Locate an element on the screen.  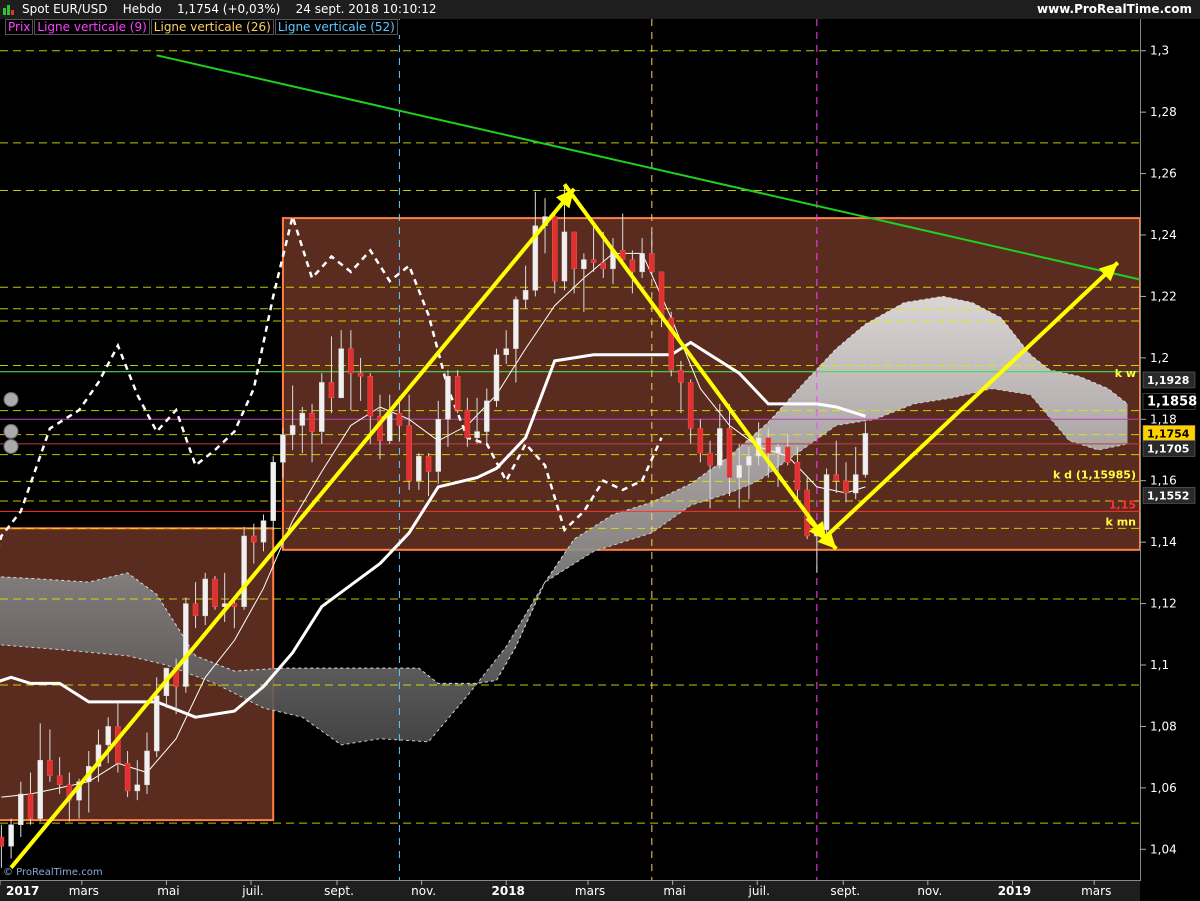
y-tick-label-1: 1,06 is located at coordinates (1163, 788).